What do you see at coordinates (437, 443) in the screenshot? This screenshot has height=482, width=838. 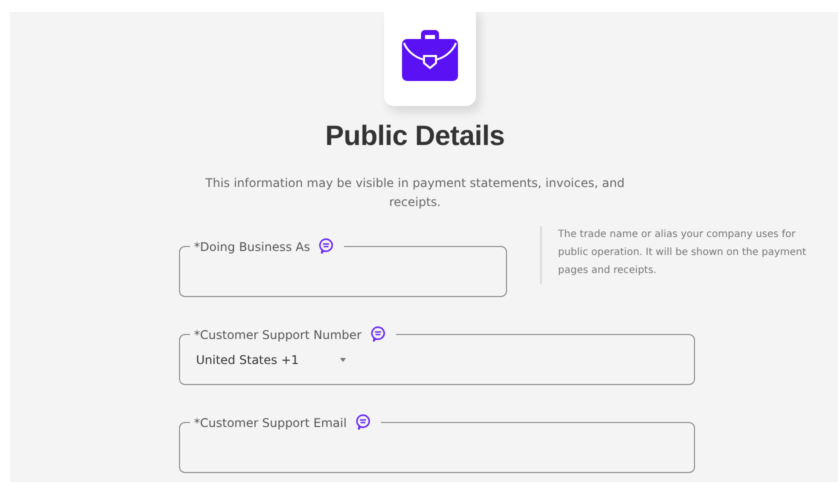 I see `text-field: *Customer Support Email` at bounding box center [437, 443].